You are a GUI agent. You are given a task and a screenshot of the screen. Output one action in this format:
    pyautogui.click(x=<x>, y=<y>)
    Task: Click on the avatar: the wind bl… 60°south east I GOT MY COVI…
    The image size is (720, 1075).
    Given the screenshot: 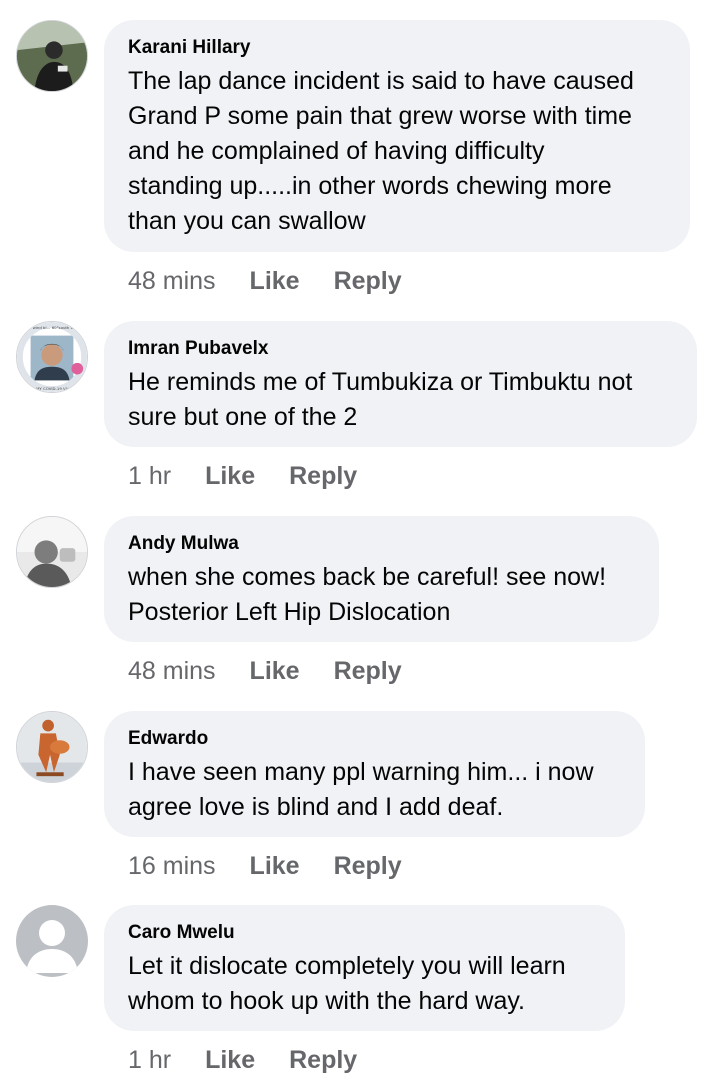 What is the action you would take?
    pyautogui.click(x=52, y=357)
    